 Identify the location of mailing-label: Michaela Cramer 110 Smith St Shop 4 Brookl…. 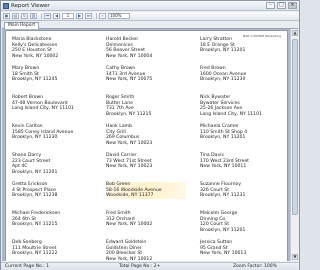
(240, 132).